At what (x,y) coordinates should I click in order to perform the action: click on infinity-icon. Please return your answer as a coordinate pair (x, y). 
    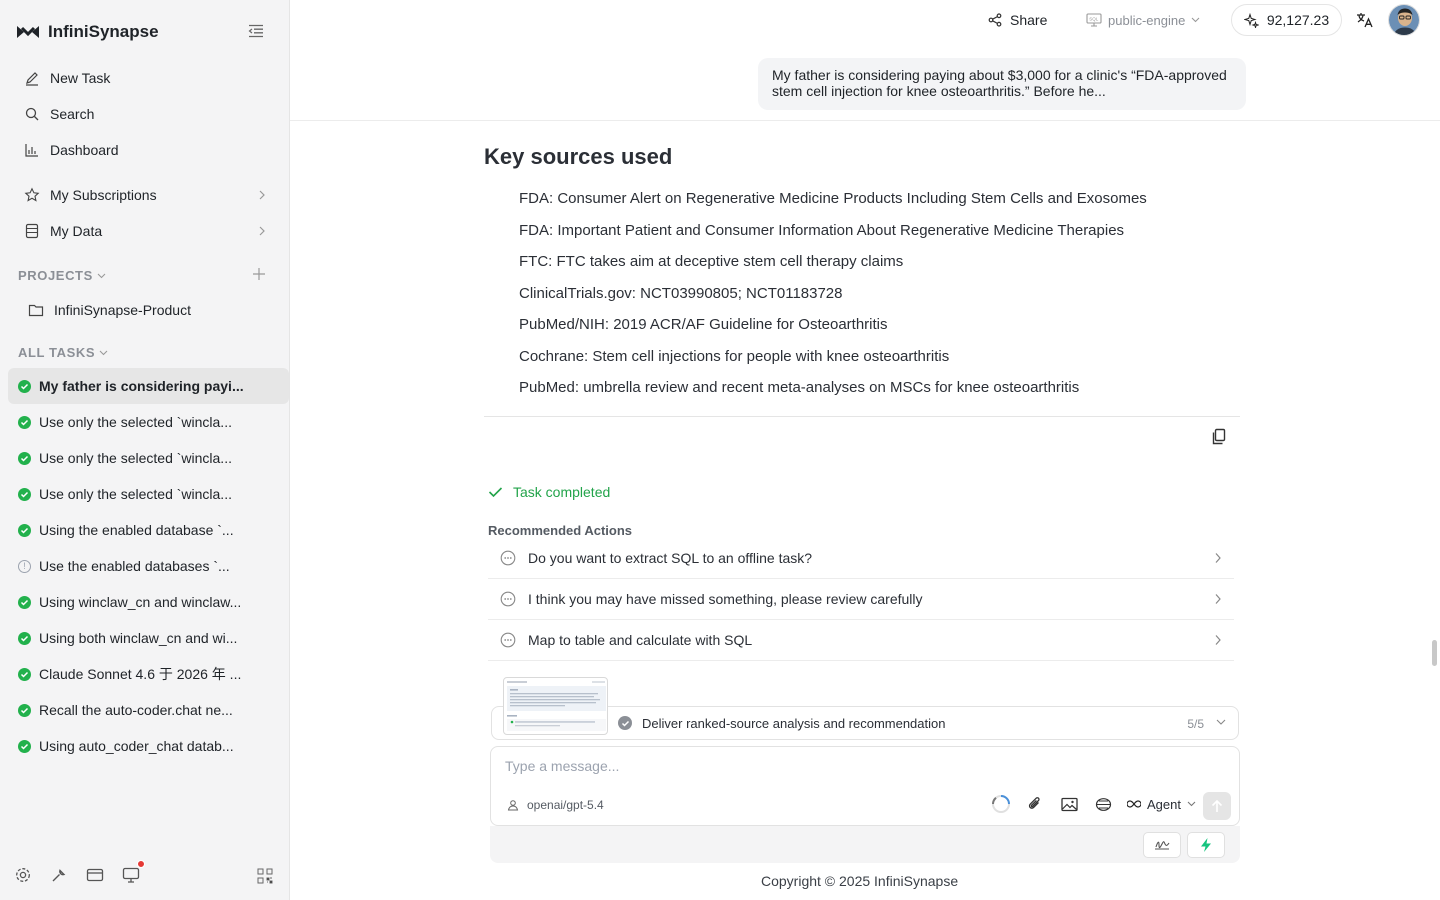
    Looking at the image, I should click on (1134, 804).